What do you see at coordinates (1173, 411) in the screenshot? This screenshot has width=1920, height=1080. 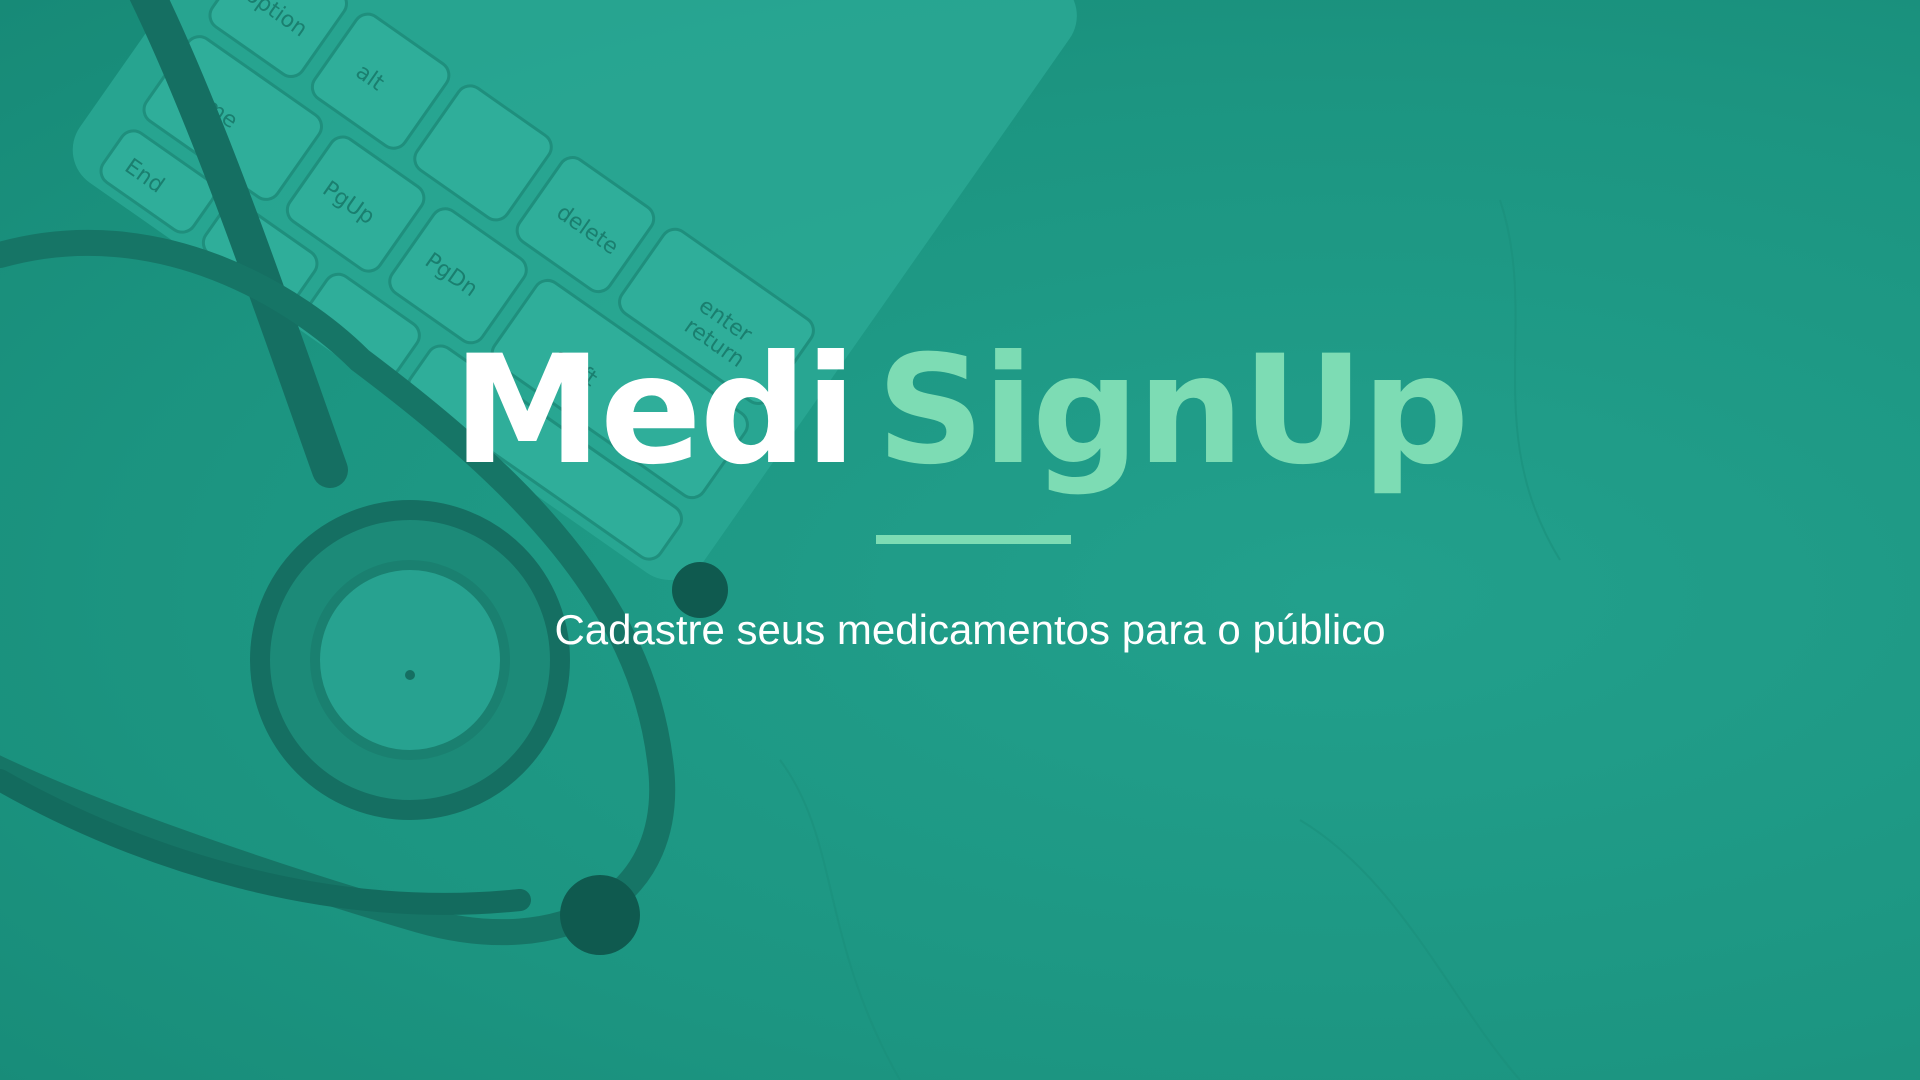 I see `logo-signup-text: SignUp` at bounding box center [1173, 411].